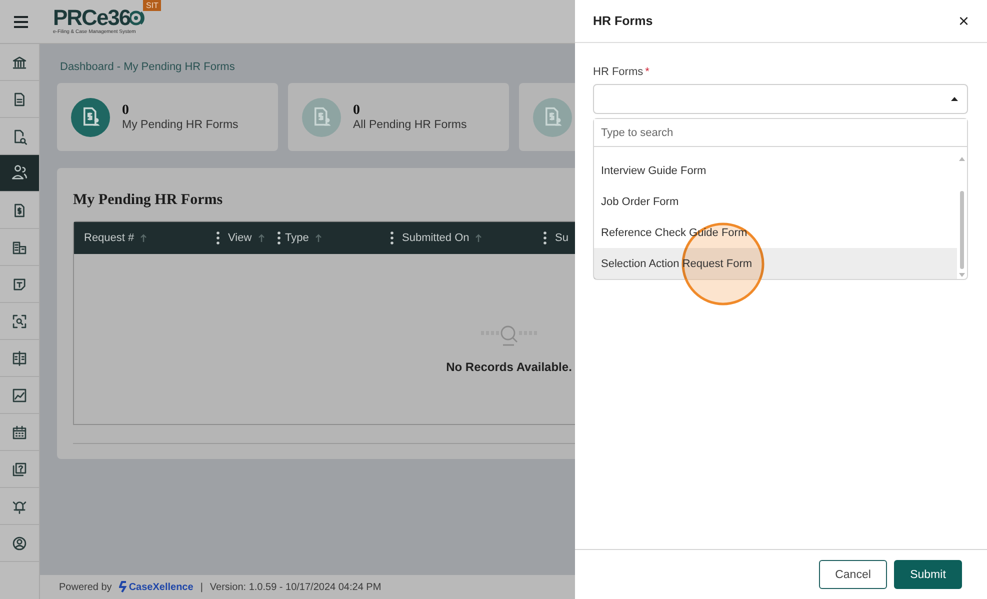 The image size is (987, 599). I want to click on drawer-title: HR Forms, so click(623, 21).